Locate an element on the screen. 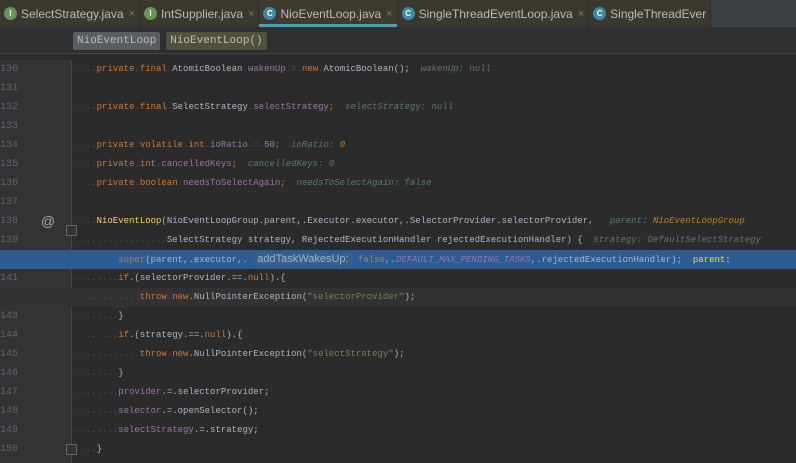  tab-singlethreadever: C SingleThreadEver is located at coordinates (650, 13).